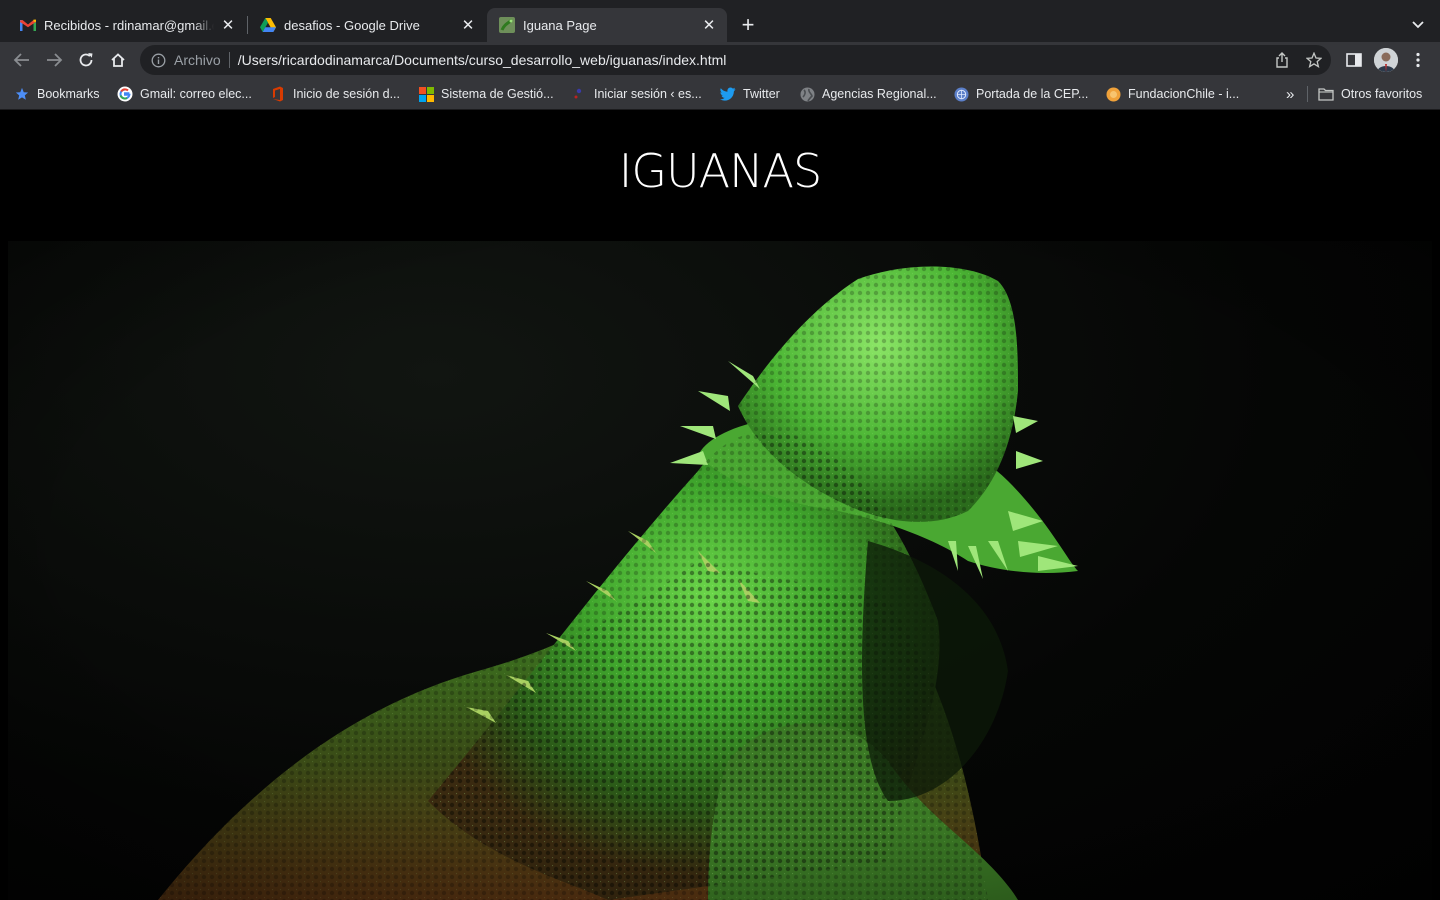  What do you see at coordinates (748, 24) in the screenshot?
I see `new-tab-button: +` at bounding box center [748, 24].